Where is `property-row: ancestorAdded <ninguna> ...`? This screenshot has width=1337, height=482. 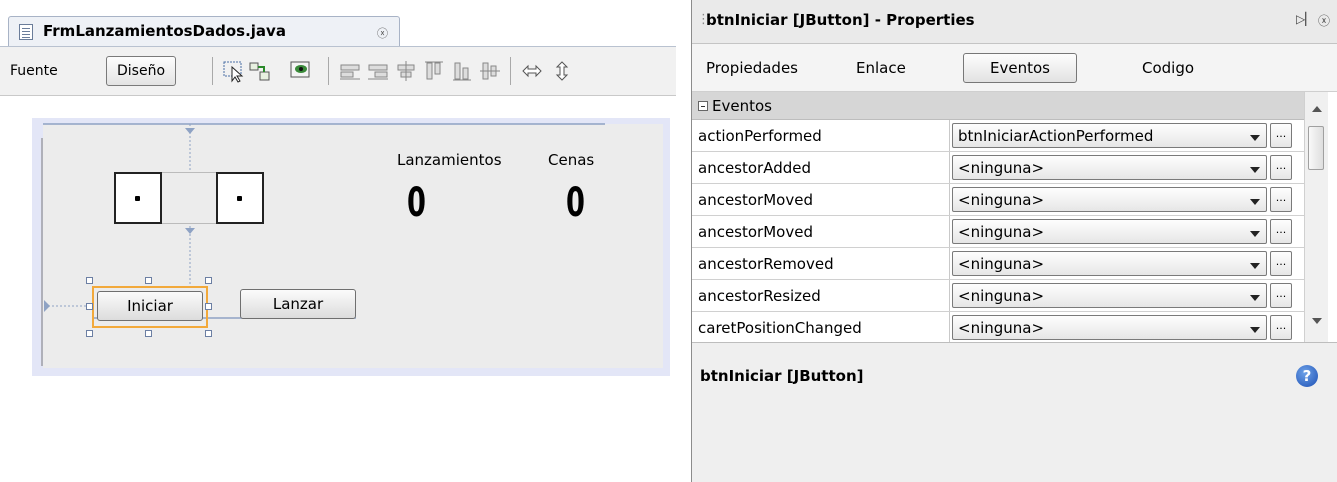
property-row: ancestorAdded <ninguna> ... is located at coordinates (998, 168).